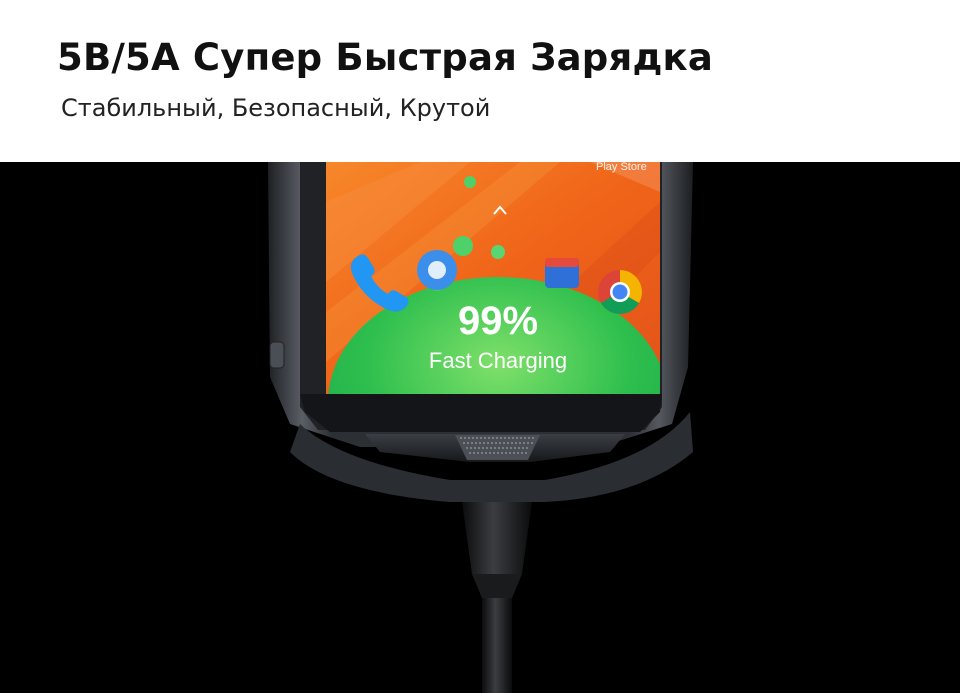 This screenshot has height=693, width=960. Describe the element at coordinates (497, 597) in the screenshot. I see `usb-cable` at that location.